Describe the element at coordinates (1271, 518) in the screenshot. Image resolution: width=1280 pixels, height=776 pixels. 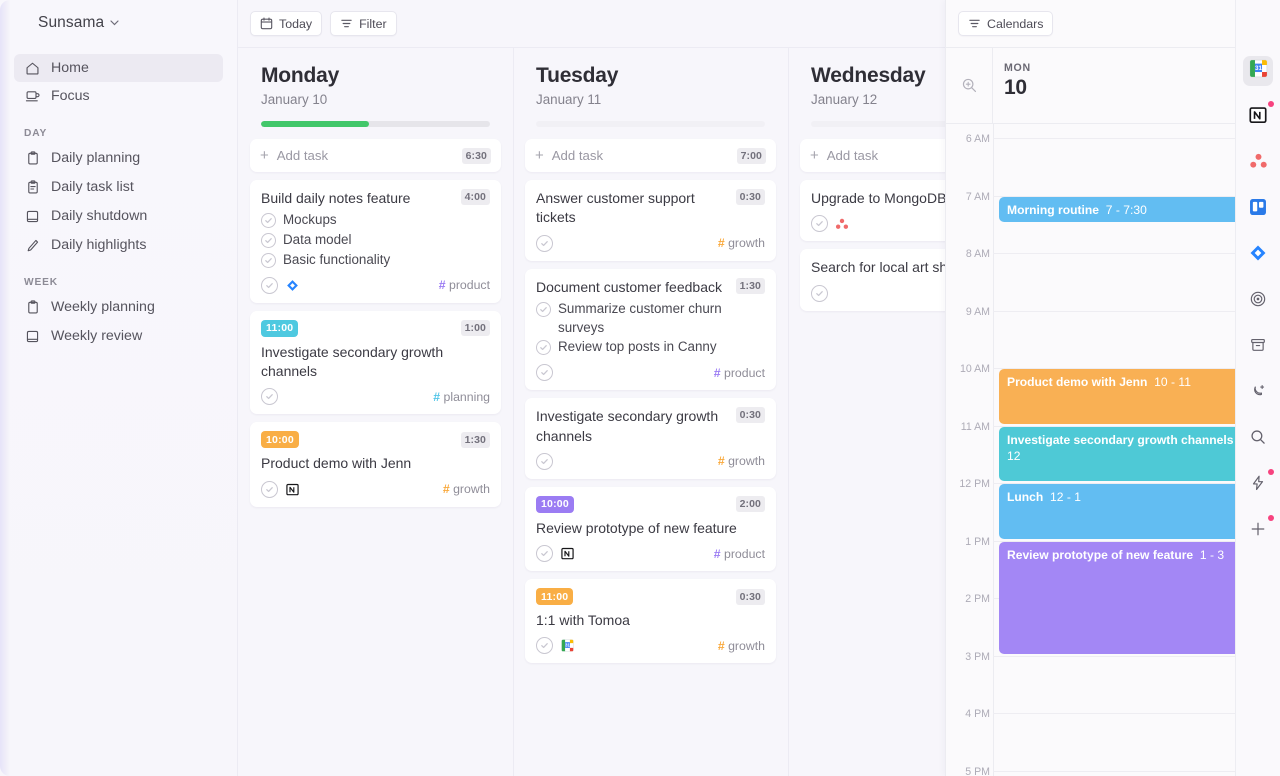
I see `notification-badge` at that location.